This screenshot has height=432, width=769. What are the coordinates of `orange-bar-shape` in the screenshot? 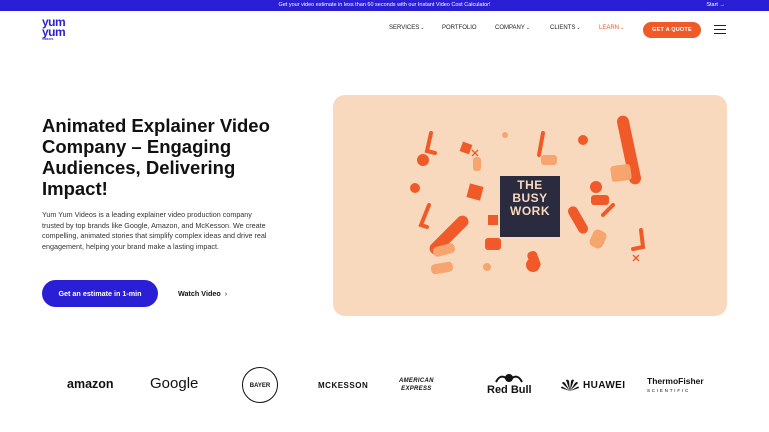 It's located at (578, 220).